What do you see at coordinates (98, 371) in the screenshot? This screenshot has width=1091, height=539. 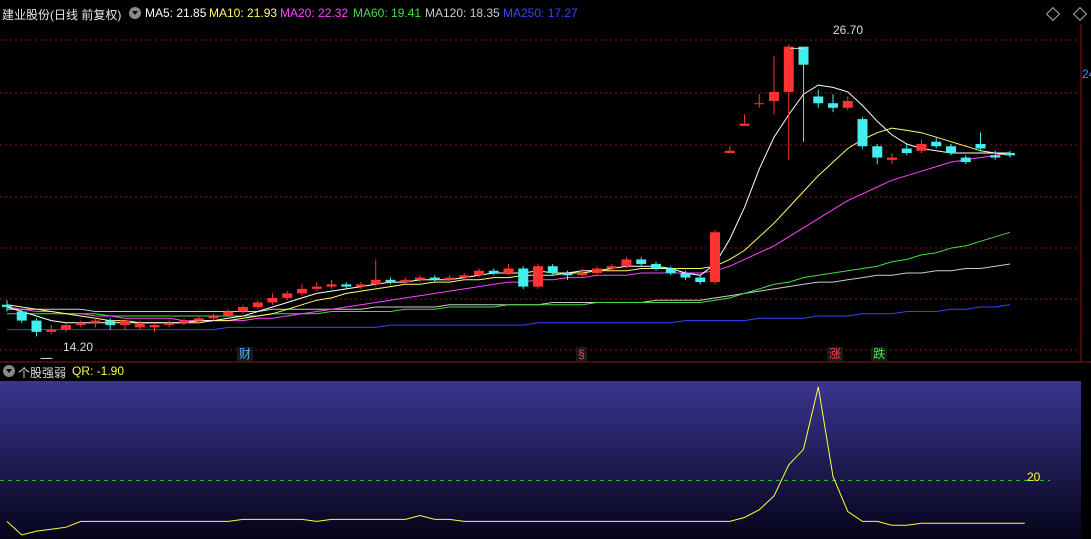 I see `indicator-value: QR: -1.90` at bounding box center [98, 371].